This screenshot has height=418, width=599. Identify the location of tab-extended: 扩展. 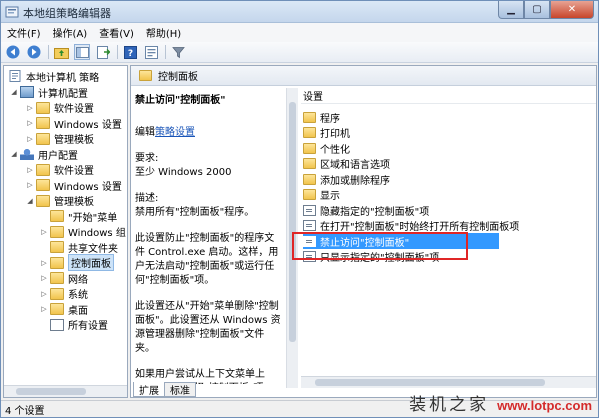
(149, 389).